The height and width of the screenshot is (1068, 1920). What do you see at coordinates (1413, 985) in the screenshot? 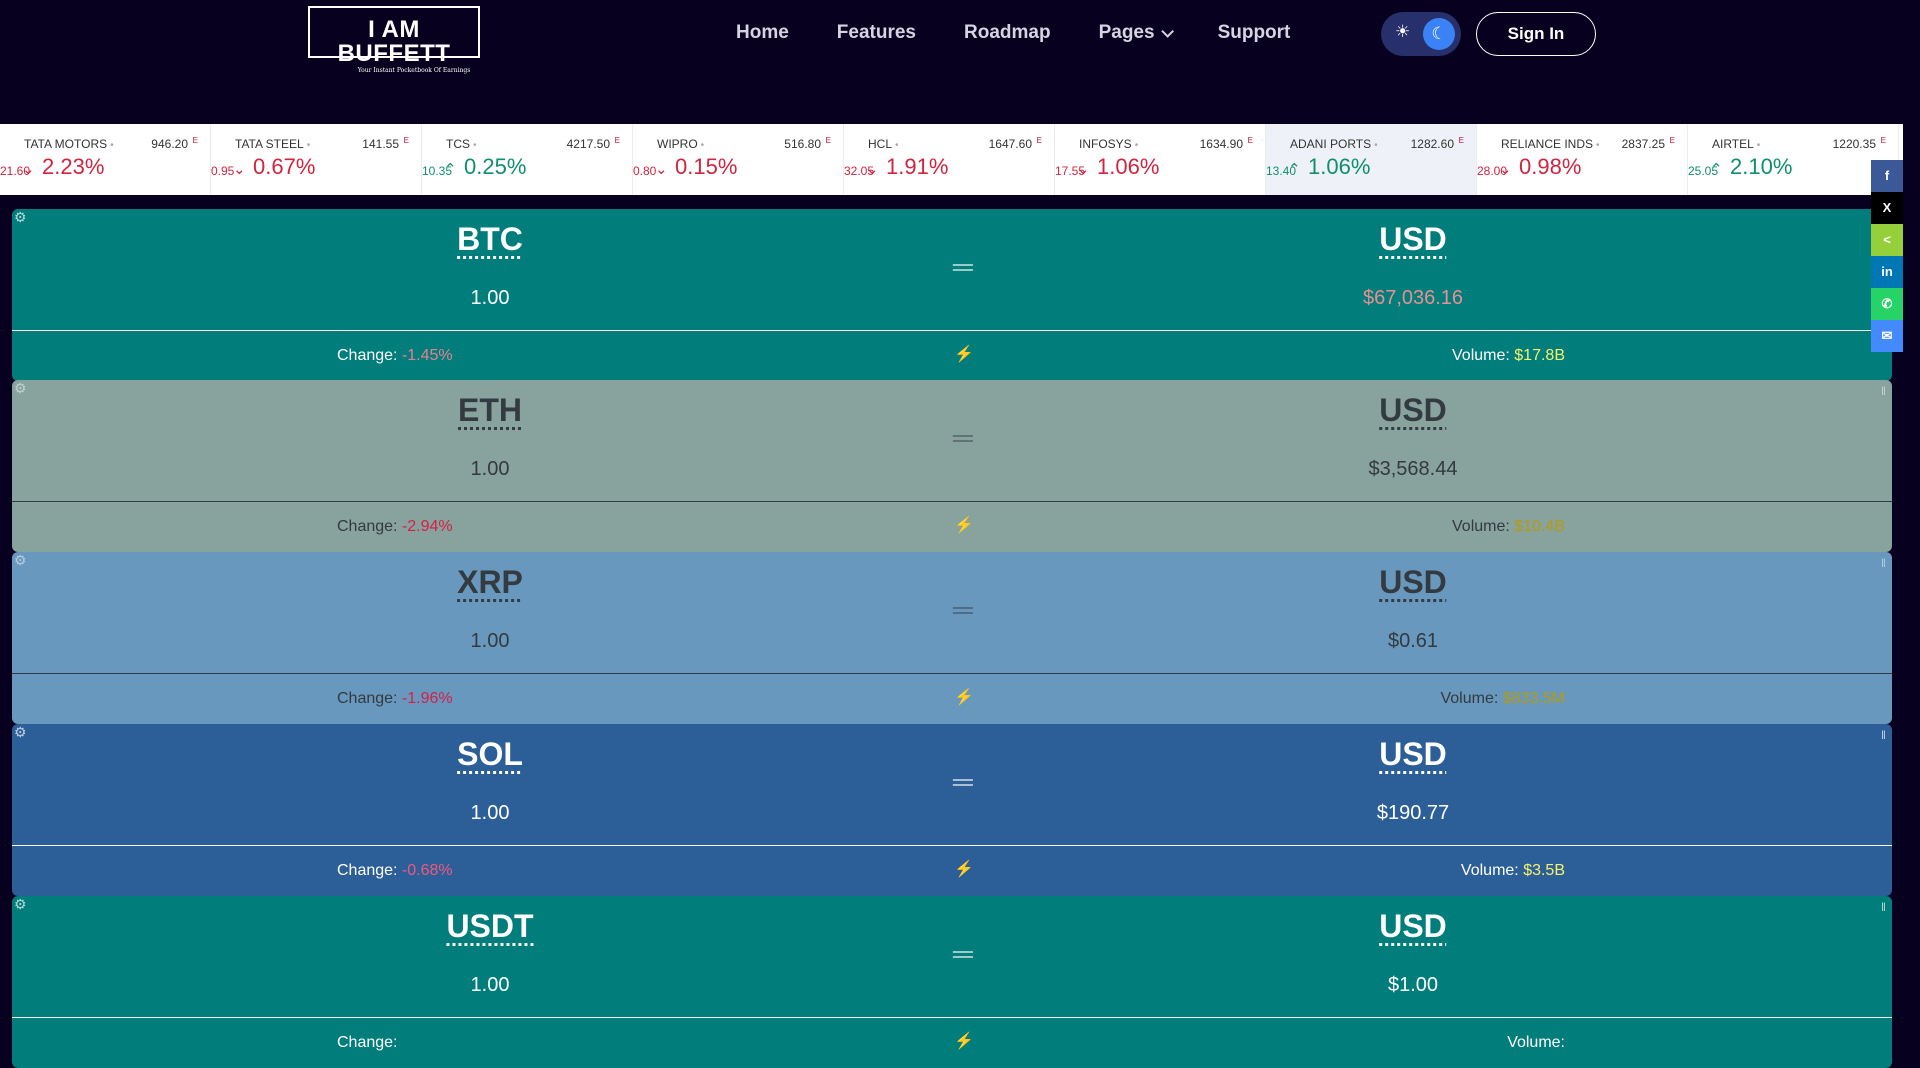
I see `to-amount-value: $1.00` at bounding box center [1413, 985].